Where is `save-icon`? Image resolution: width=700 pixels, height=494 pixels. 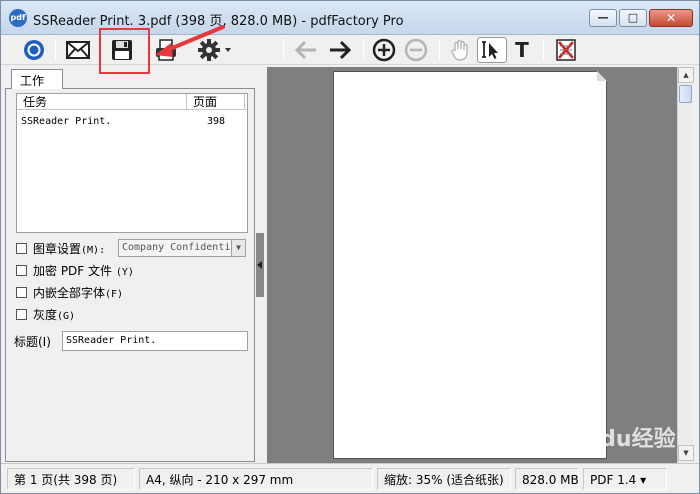 save-icon is located at coordinates (122, 50).